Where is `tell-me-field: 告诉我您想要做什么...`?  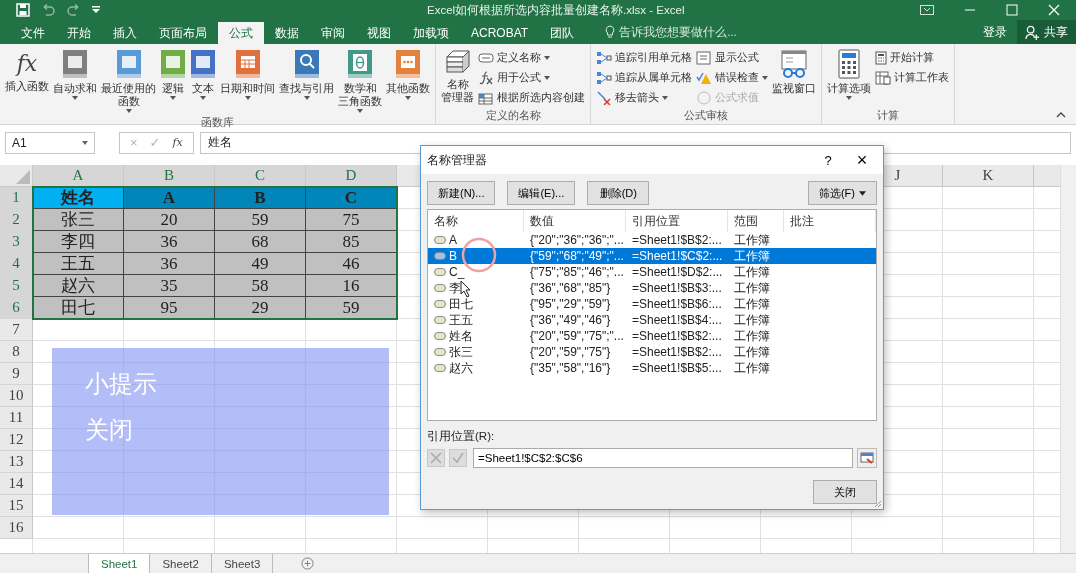 tell-me-field: 告诉我您想要做什么... is located at coordinates (684, 32).